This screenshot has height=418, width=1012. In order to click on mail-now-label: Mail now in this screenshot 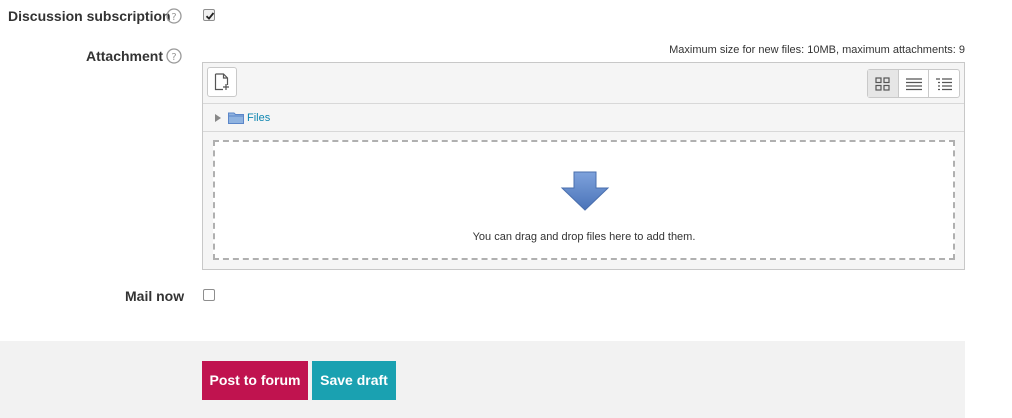, I will do `click(155, 296)`.